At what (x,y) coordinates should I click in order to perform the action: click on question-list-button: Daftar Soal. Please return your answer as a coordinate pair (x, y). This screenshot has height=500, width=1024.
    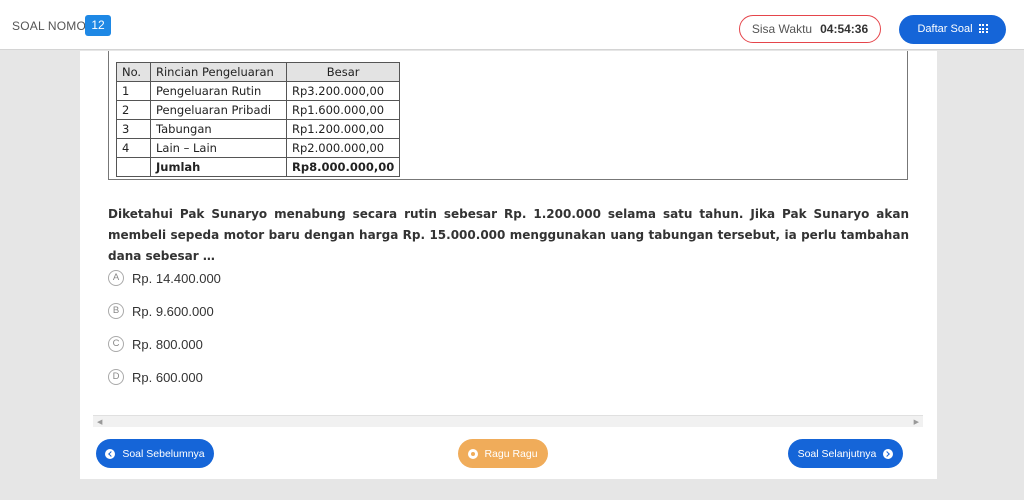
    Looking at the image, I should click on (952, 29).